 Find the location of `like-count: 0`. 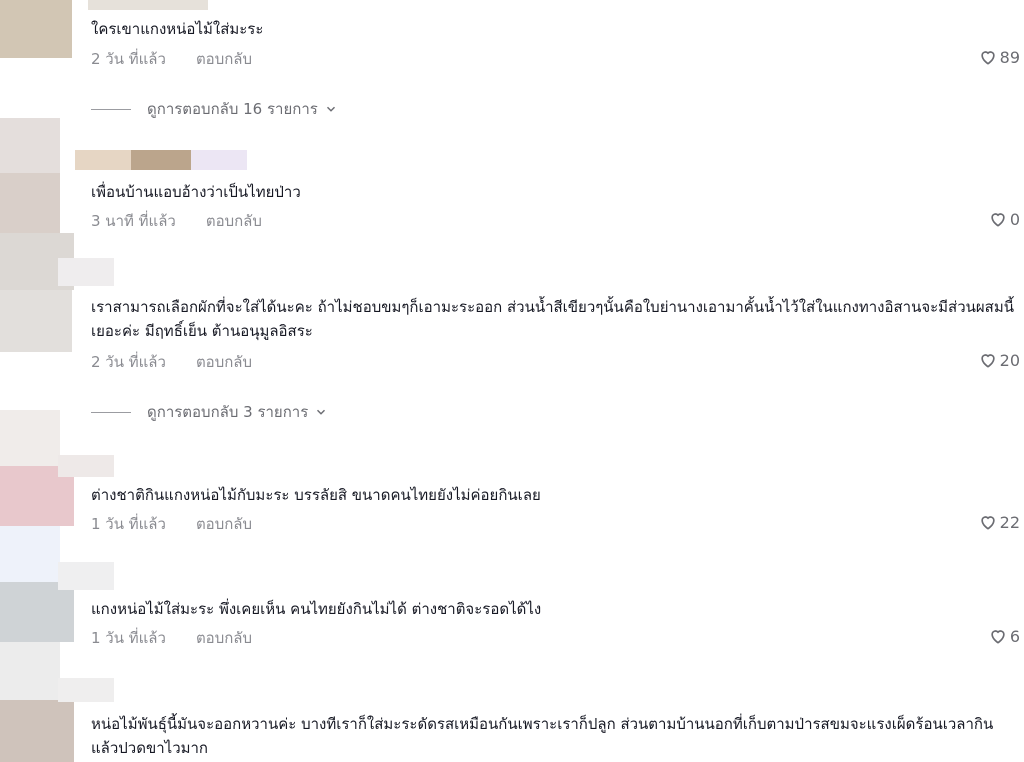

like-count: 0 is located at coordinates (1014, 219).